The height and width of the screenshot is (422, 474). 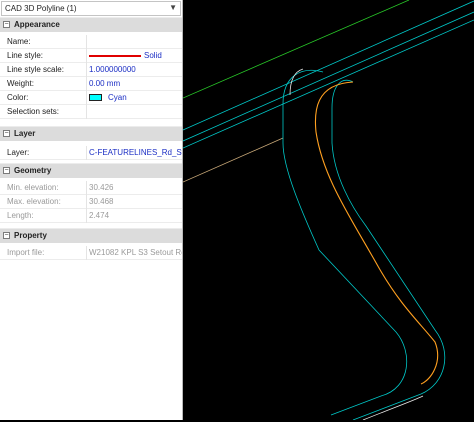 What do you see at coordinates (35, 69) in the screenshot?
I see `line-style-scale-label: Line style scale:` at bounding box center [35, 69].